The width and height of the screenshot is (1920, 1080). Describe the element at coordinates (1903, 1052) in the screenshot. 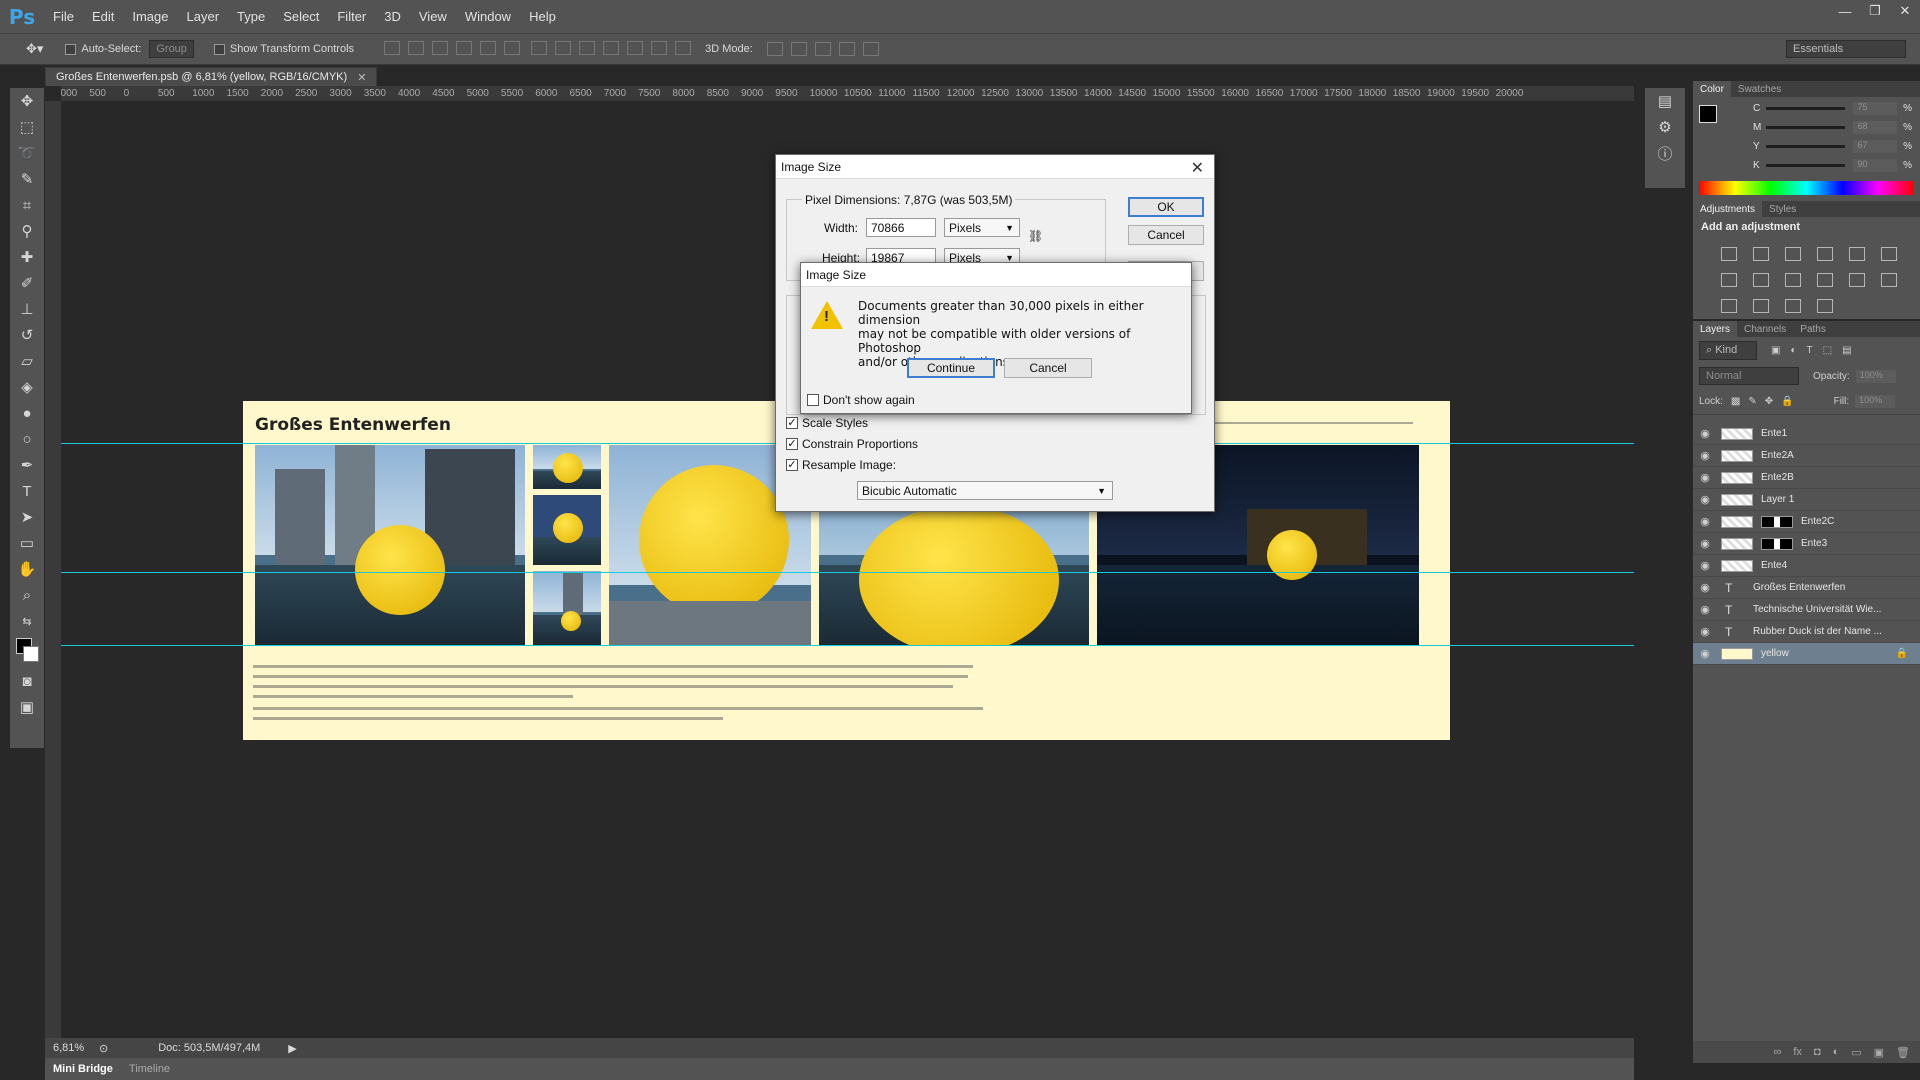

I see `delete-layer-icon: 🗑` at that location.